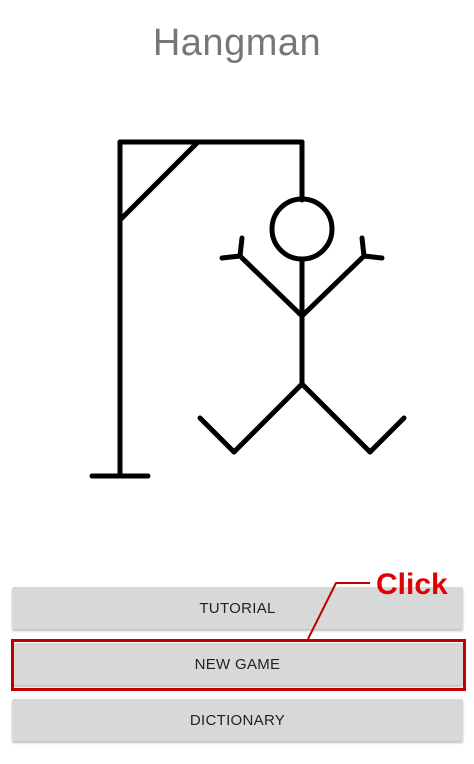  I want to click on stickman-left-arm, so click(271, 286).